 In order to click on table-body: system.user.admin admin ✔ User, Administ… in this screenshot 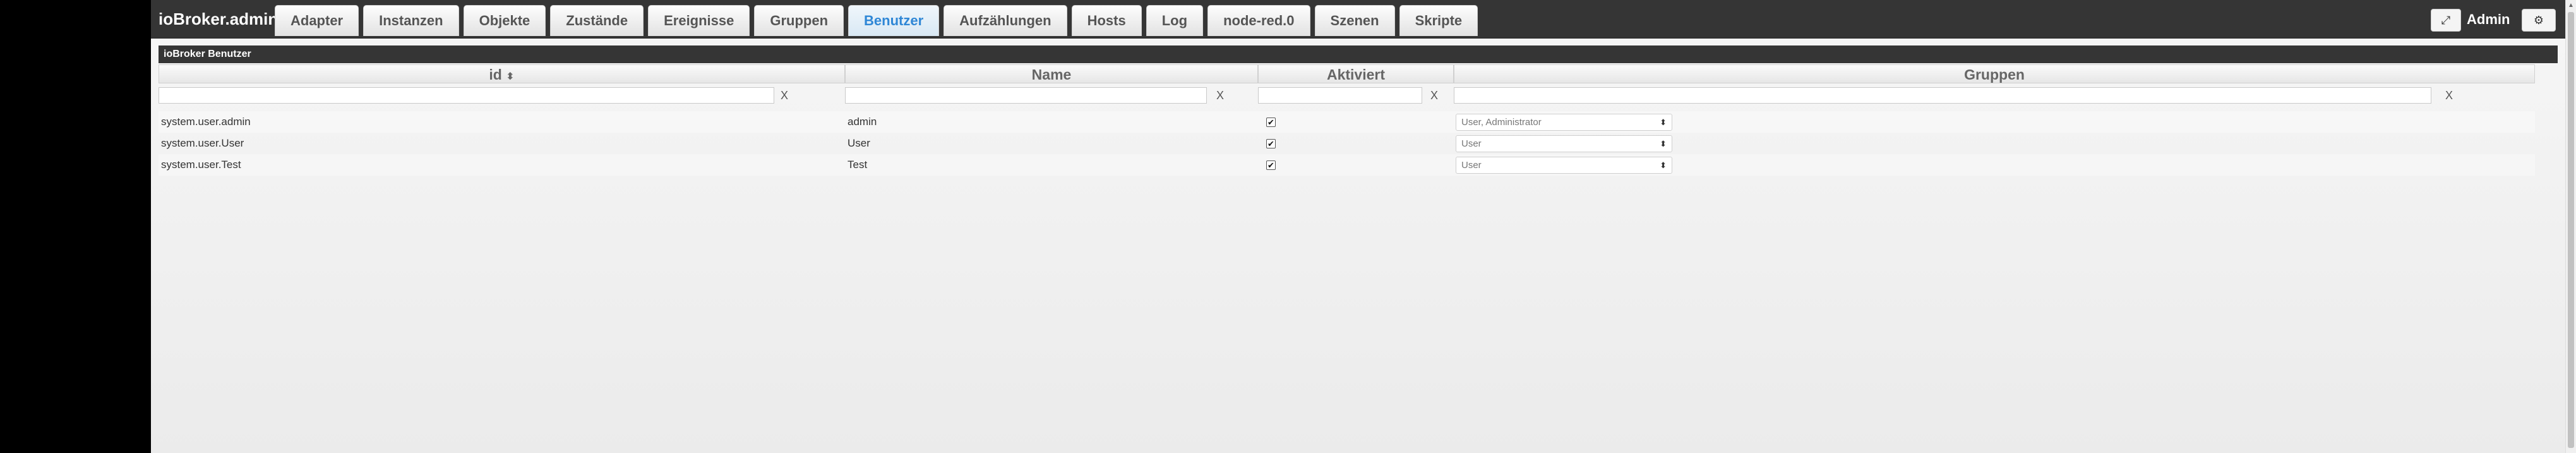, I will do `click(1347, 144)`.